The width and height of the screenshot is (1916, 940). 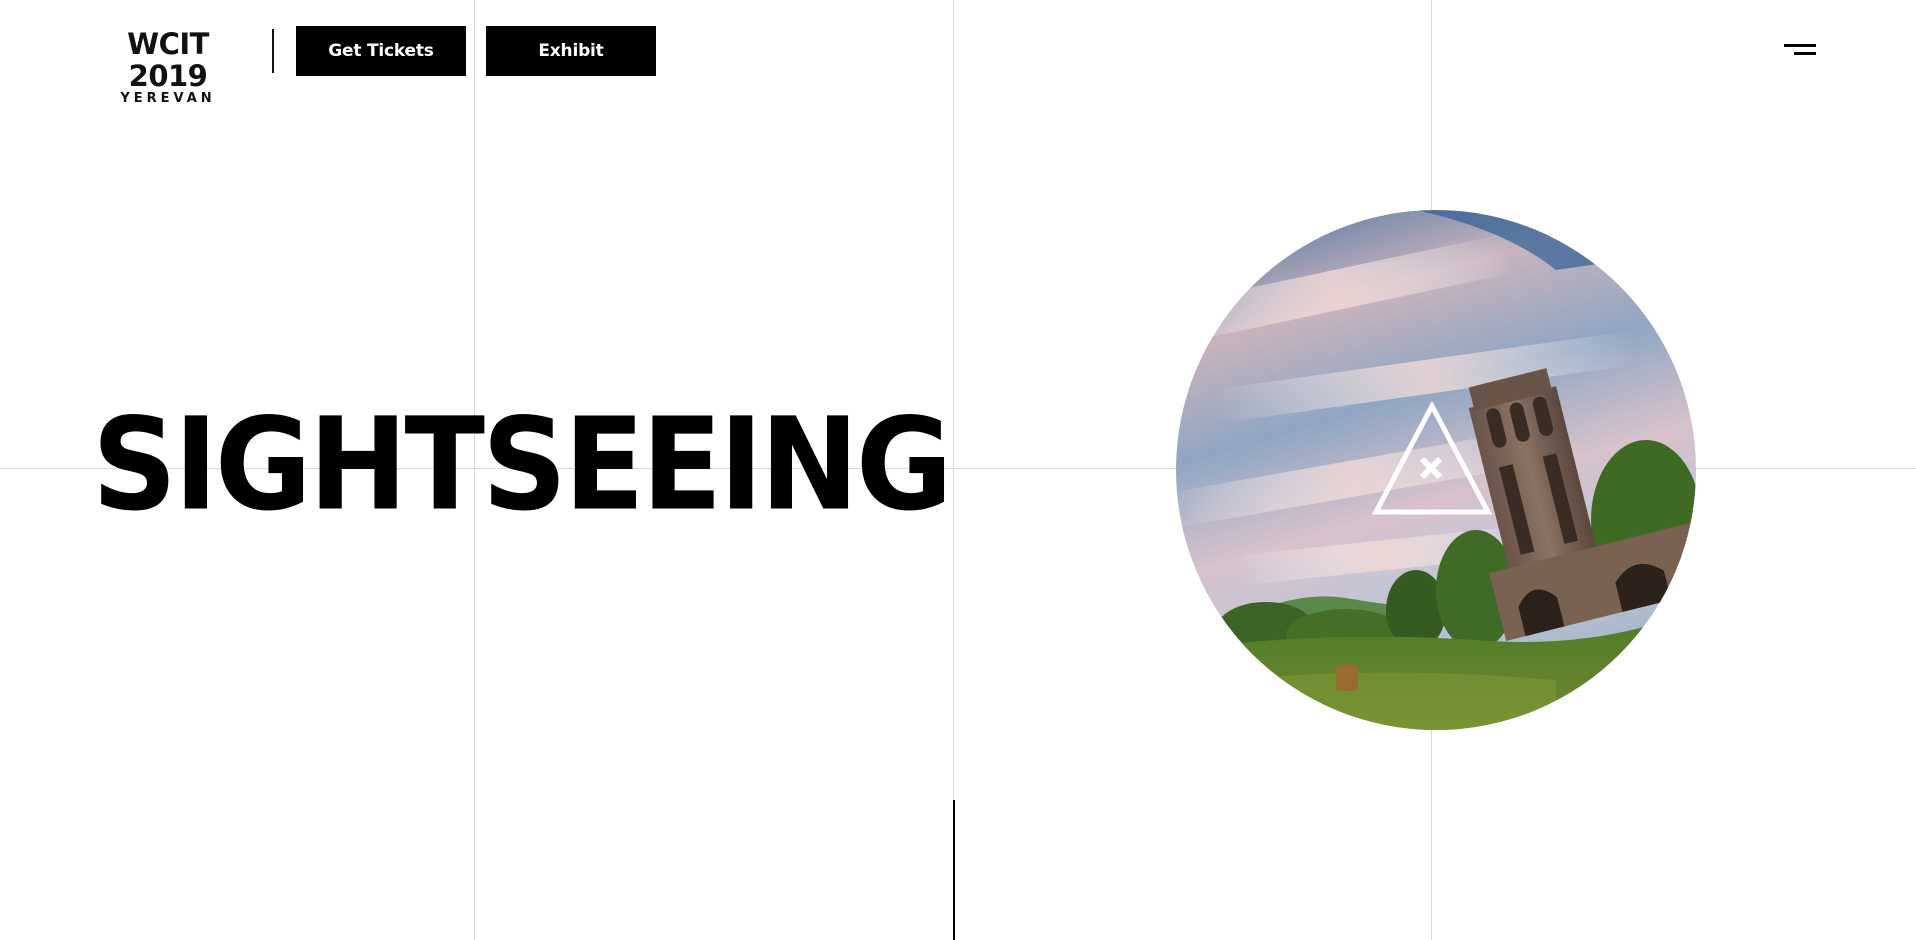 I want to click on triangle-icon, so click(x=1432, y=459).